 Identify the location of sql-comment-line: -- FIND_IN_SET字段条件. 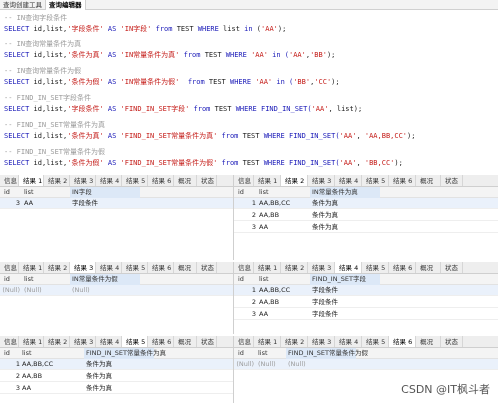
(47, 98).